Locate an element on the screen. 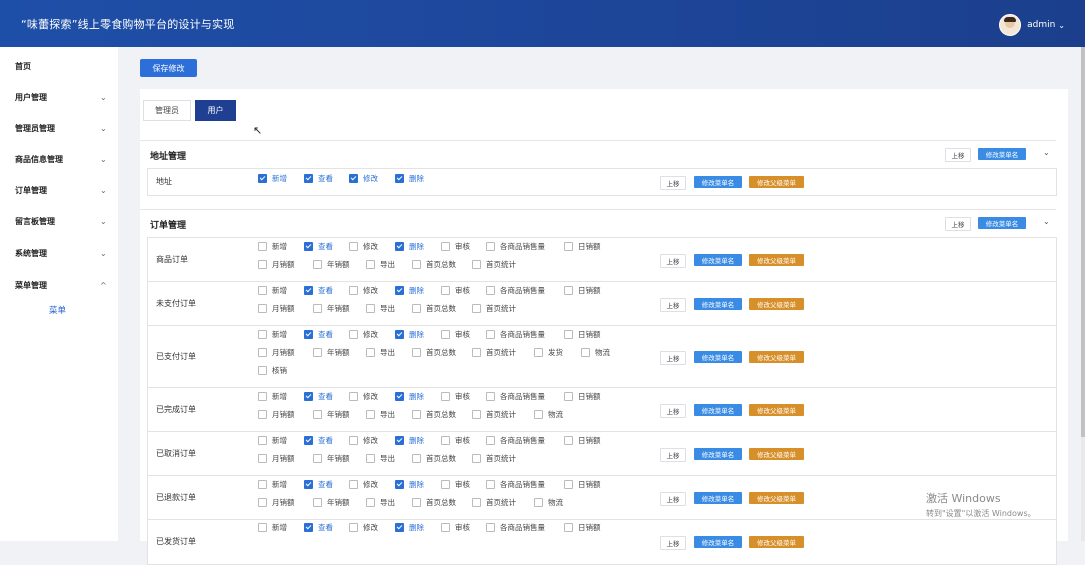 The width and height of the screenshot is (1085, 565). avatar is located at coordinates (1010, 25).